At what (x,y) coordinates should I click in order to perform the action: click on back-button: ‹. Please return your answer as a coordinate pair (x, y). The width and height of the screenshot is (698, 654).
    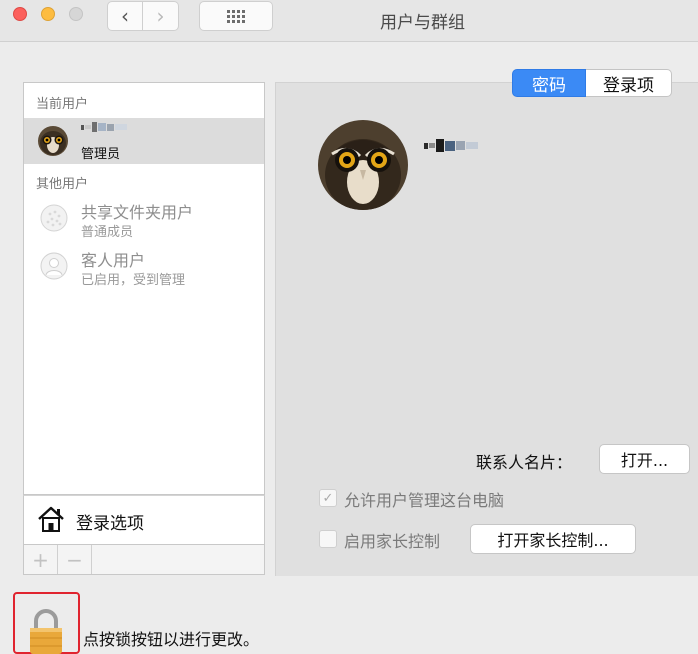
    Looking at the image, I should click on (125, 16).